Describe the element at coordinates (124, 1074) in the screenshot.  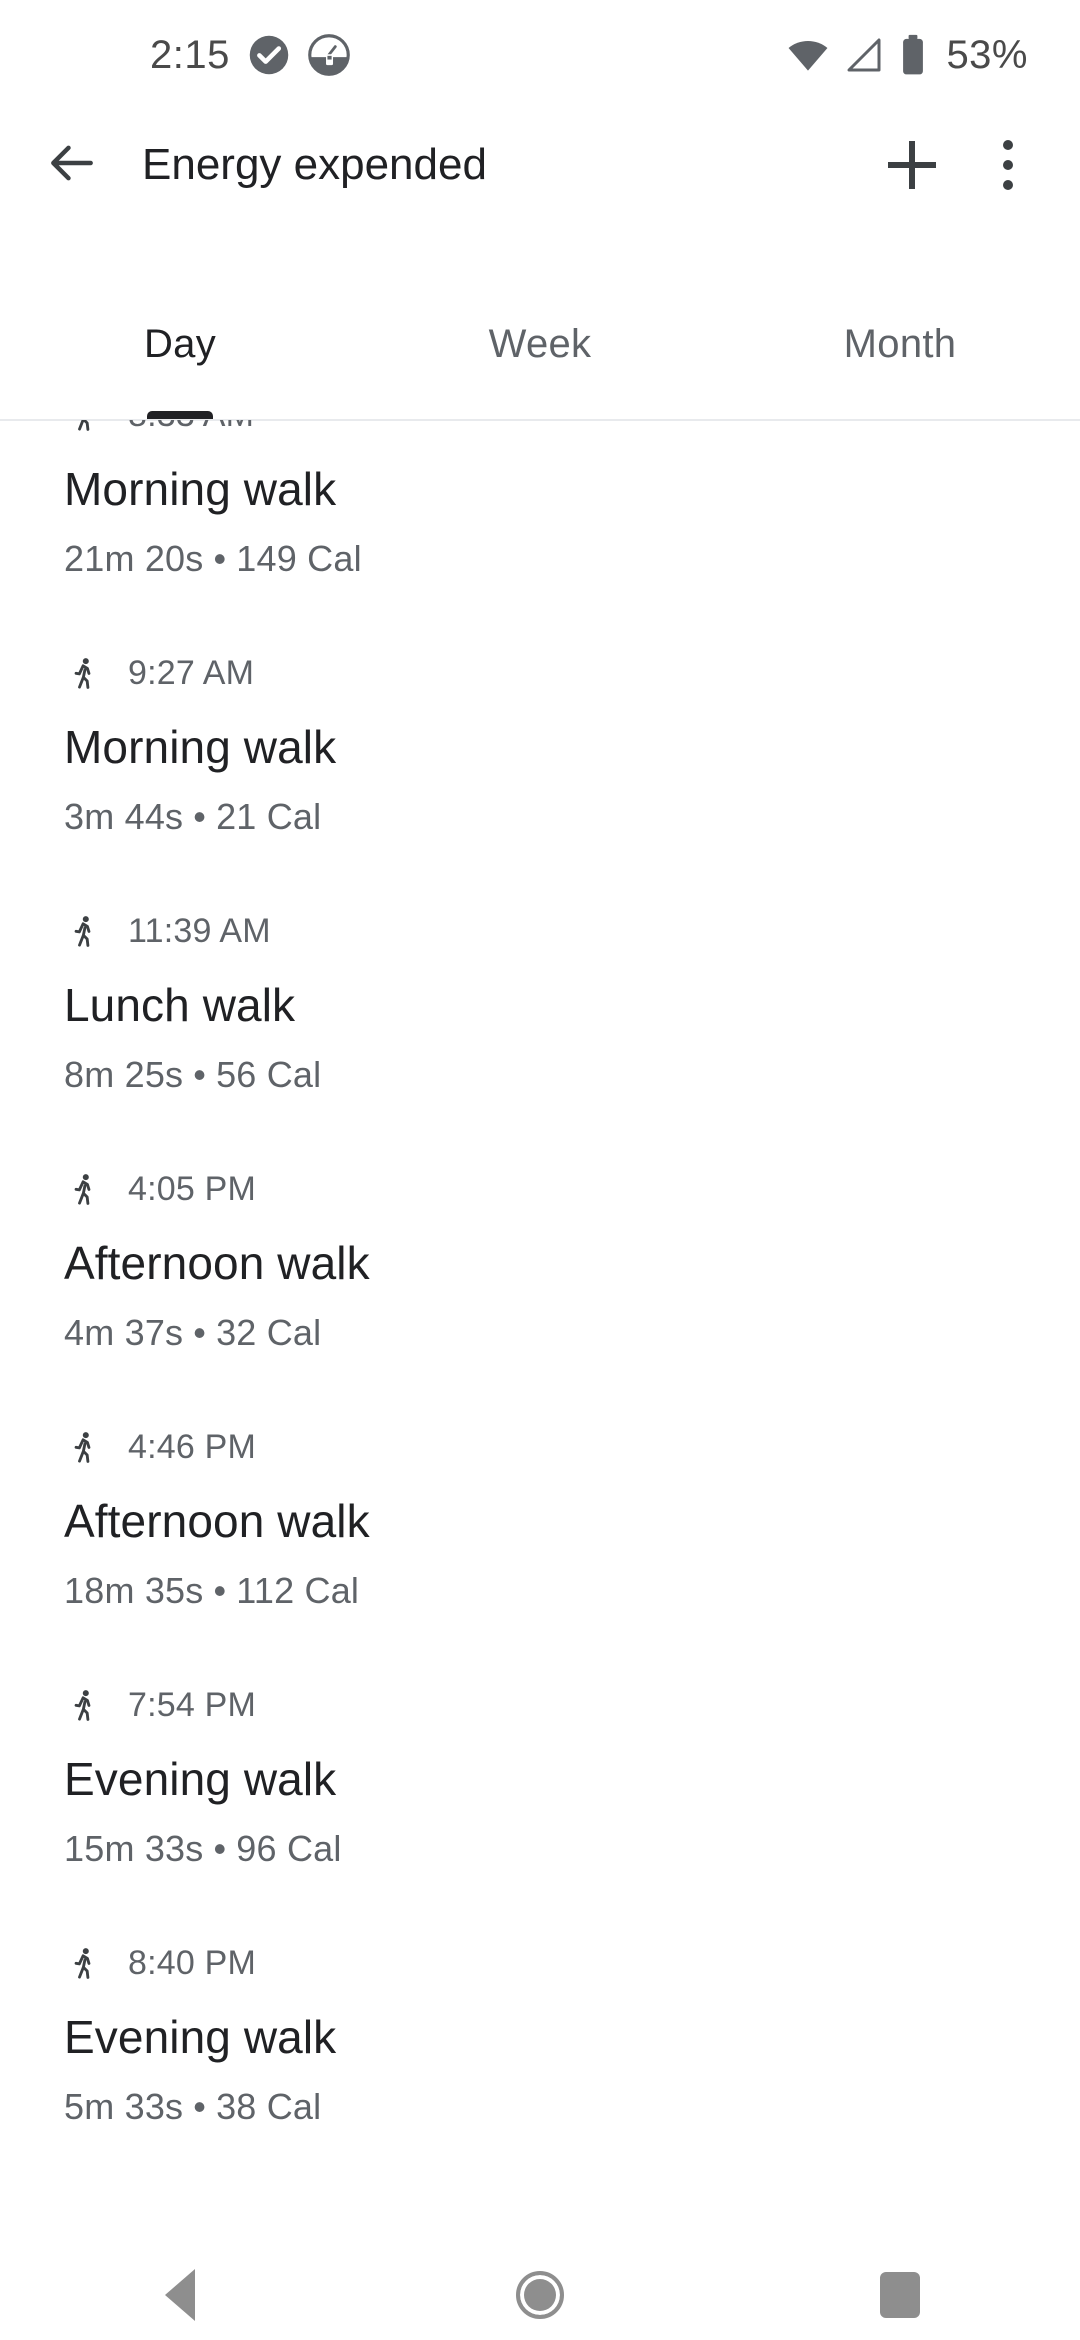
I see `session-duration: 8m 25s` at that location.